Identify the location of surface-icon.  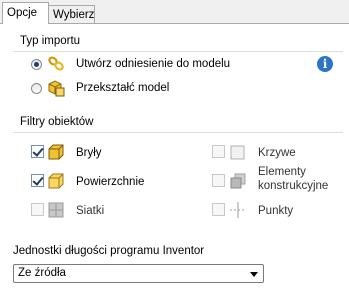
(56, 181).